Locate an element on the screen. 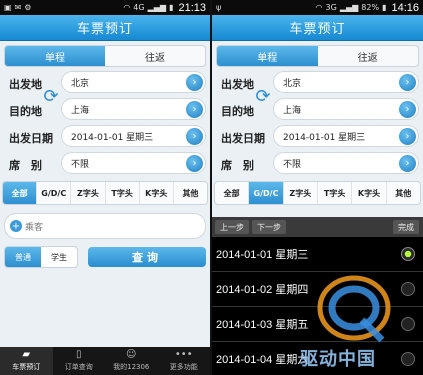 This screenshot has height=375, width=423. ticket-type-toggle: 普通 学生 is located at coordinates (41, 257).